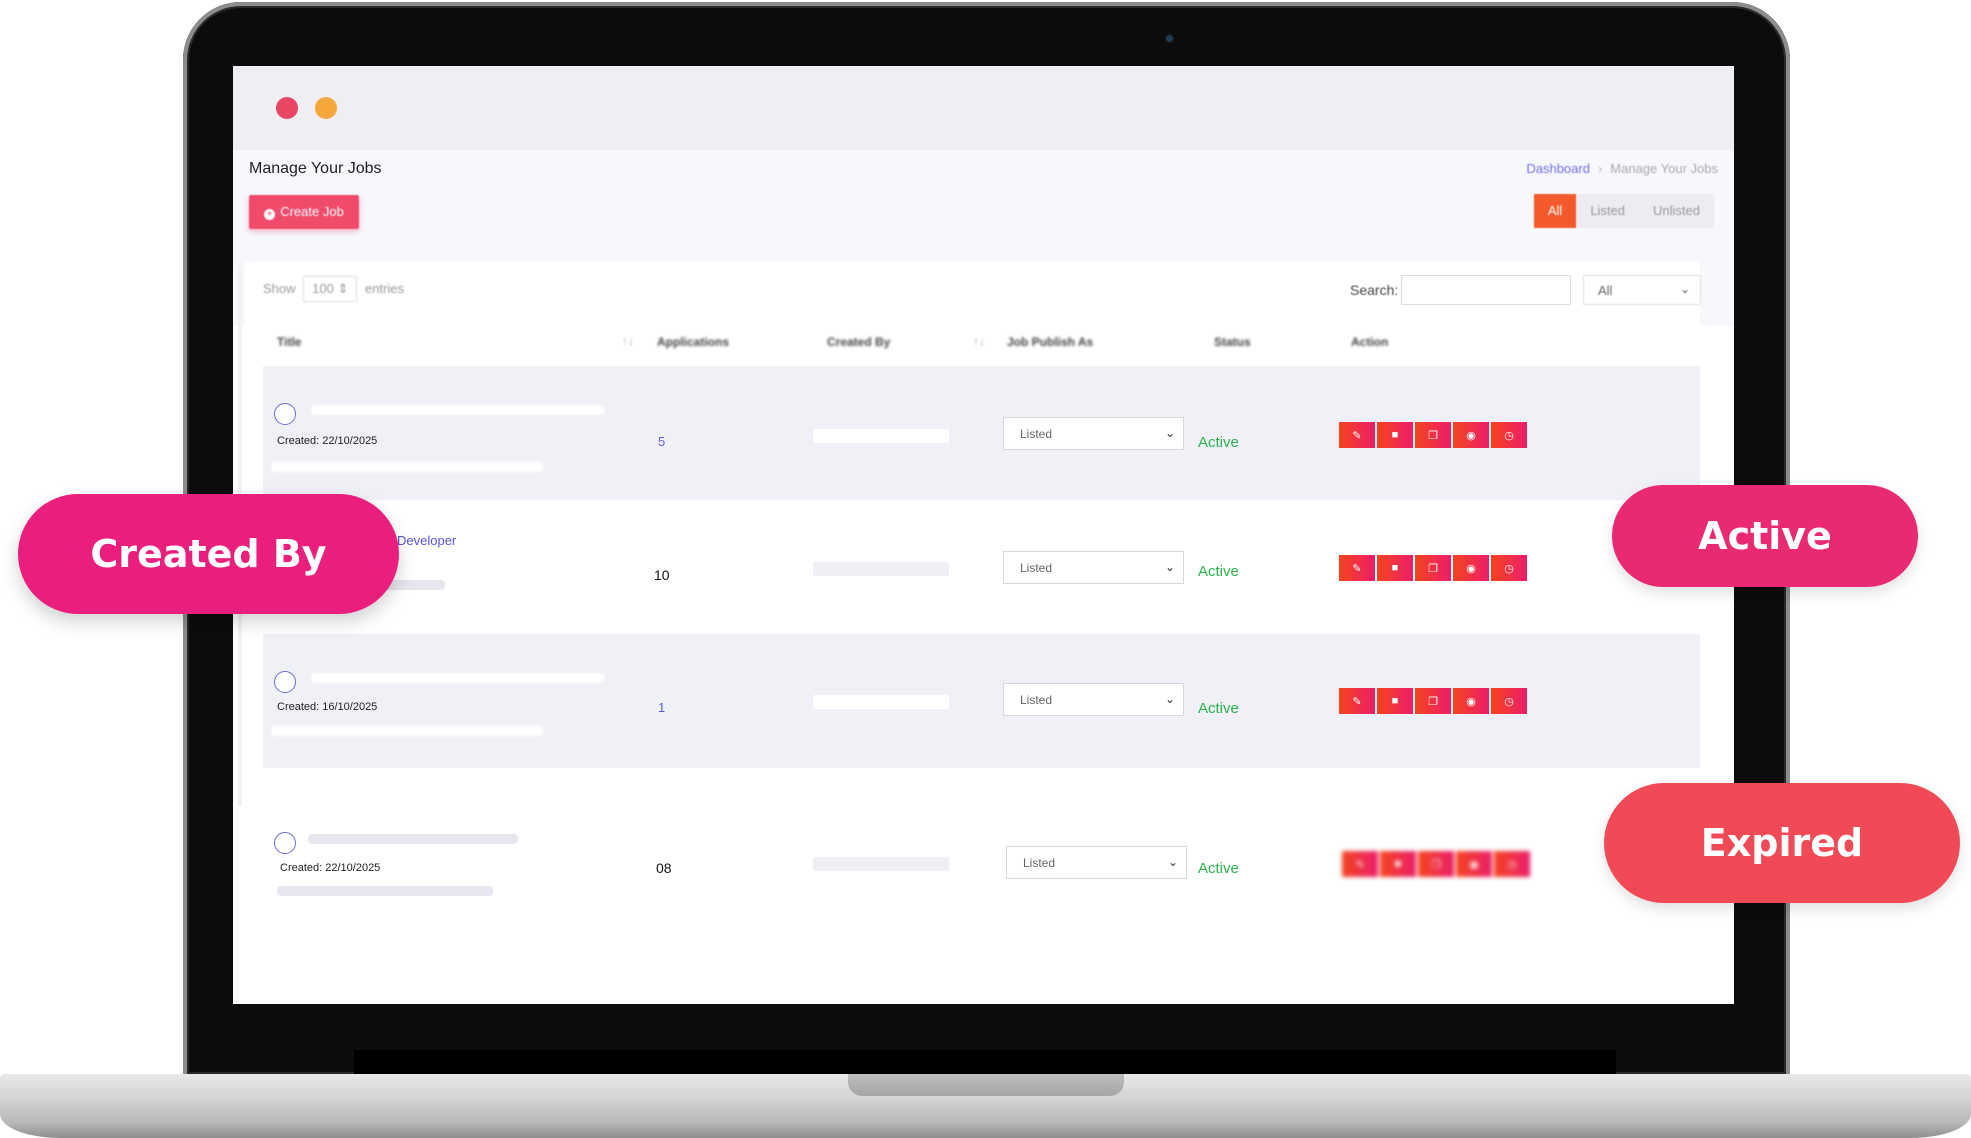 This screenshot has width=1971, height=1138. I want to click on created-by-callout: Created By, so click(208, 554).